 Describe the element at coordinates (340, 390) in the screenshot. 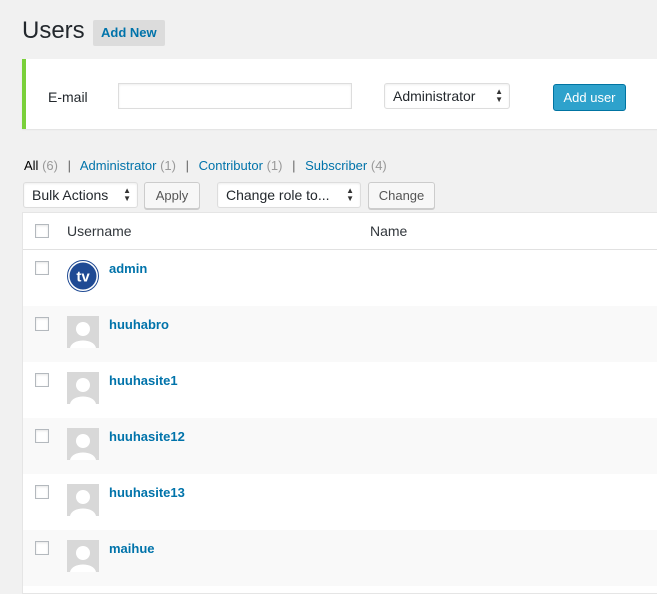

I see `table-row: huuhasite1` at that location.